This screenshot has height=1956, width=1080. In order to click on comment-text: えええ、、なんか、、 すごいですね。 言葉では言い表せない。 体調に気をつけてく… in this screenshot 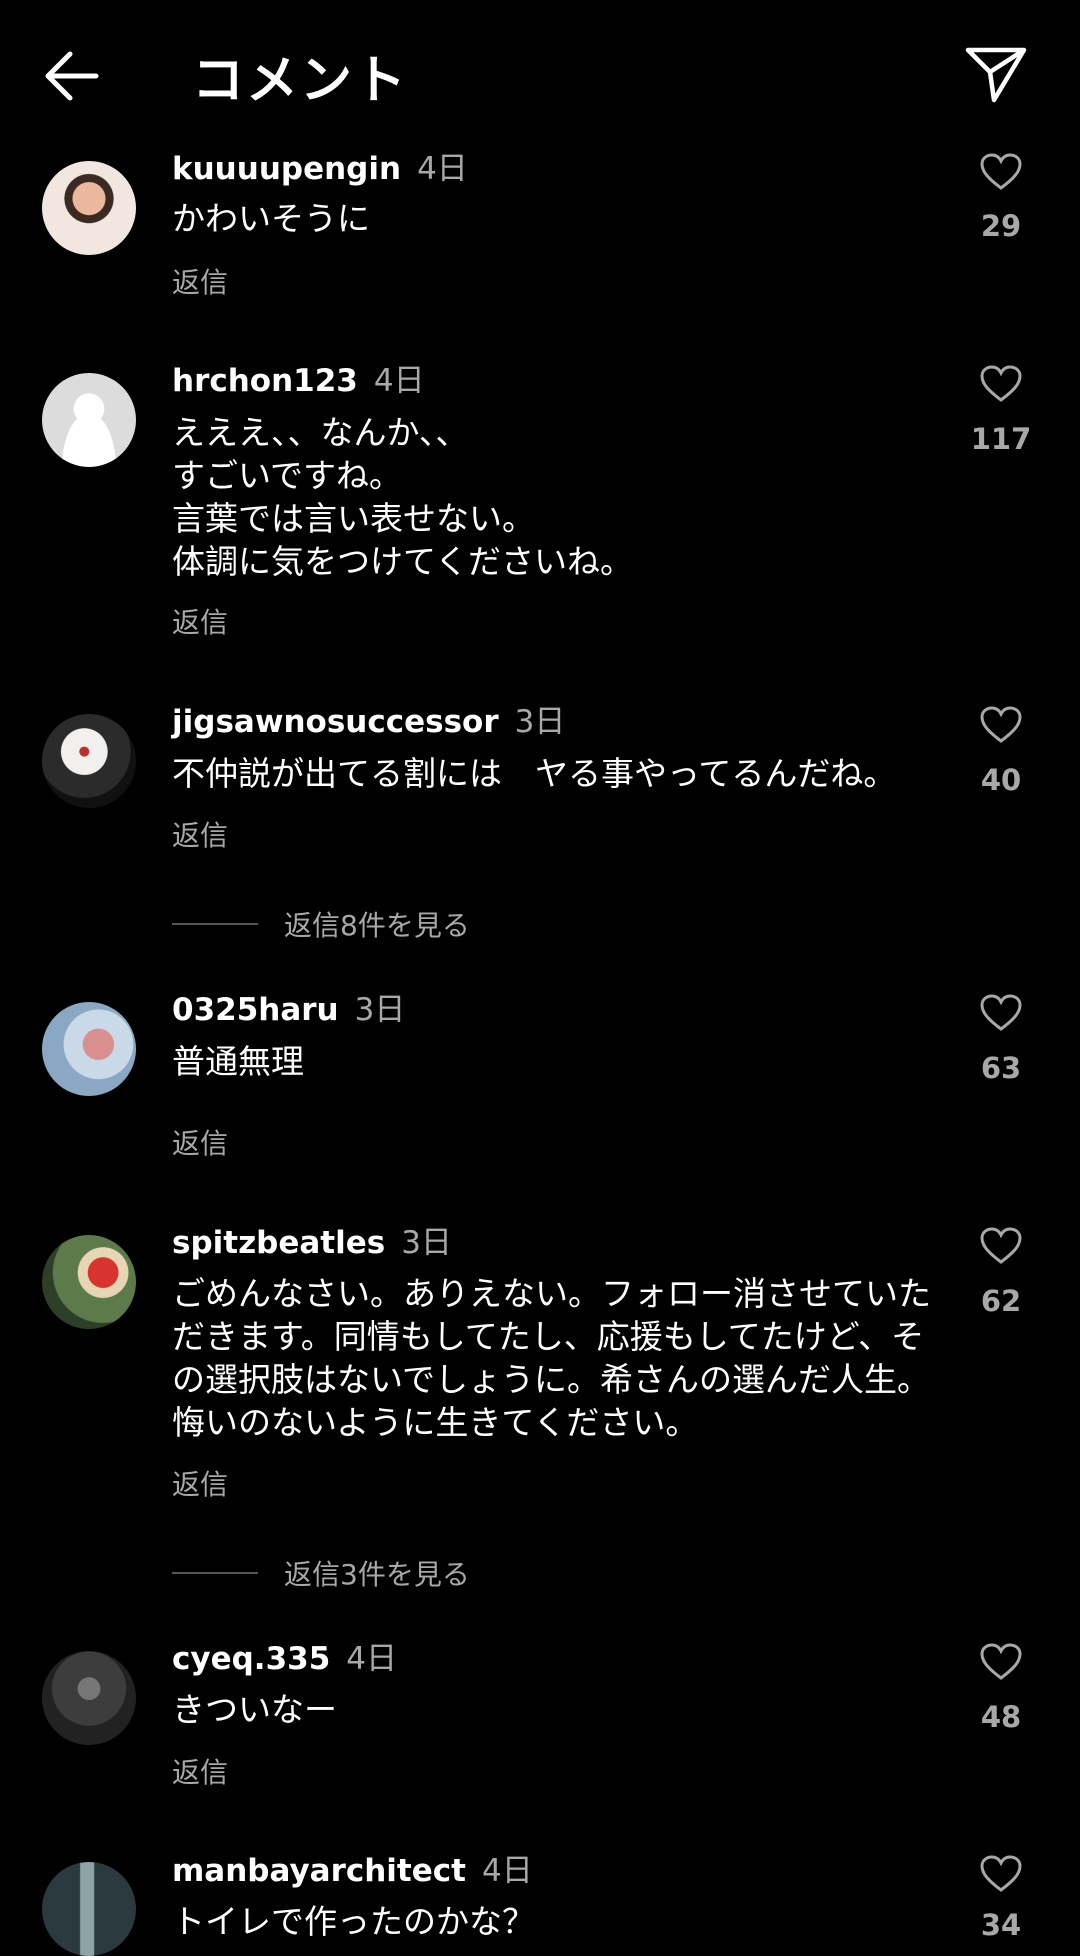, I will do `click(403, 497)`.